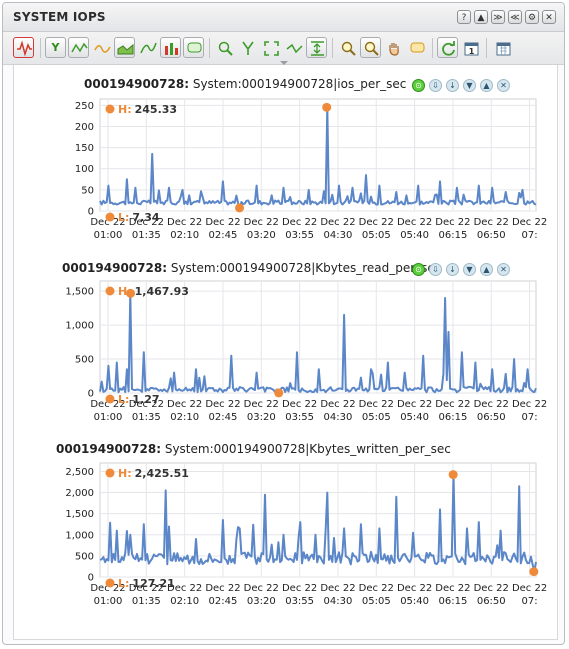  I want to click on y-tick-label: 50, so click(87, 190).